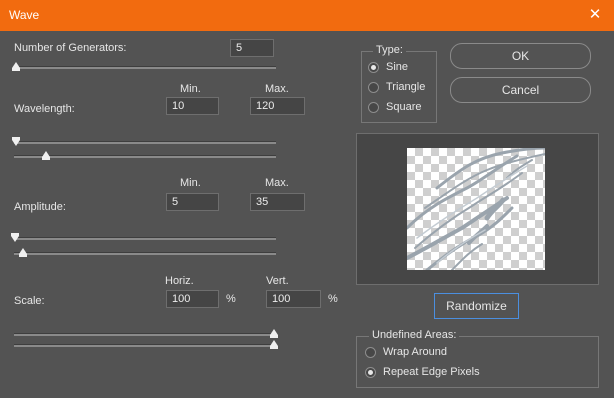 The height and width of the screenshot is (398, 614). What do you see at coordinates (477, 362) in the screenshot?
I see `undefined-areas-group` at bounding box center [477, 362].